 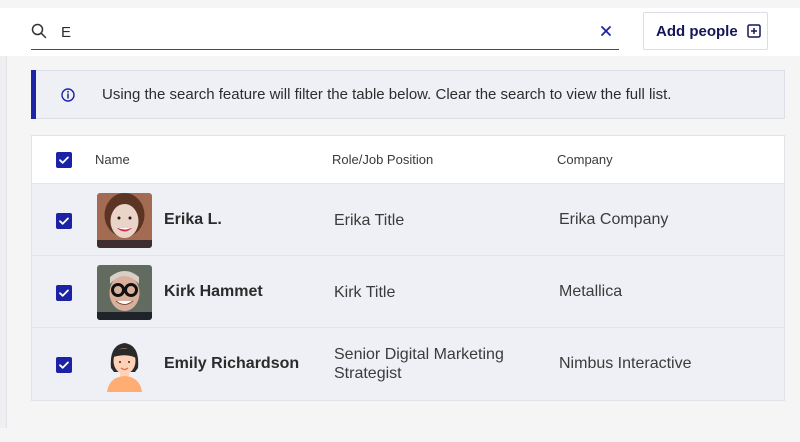 I want to click on person-name: Kirk Hammet, so click(x=213, y=291).